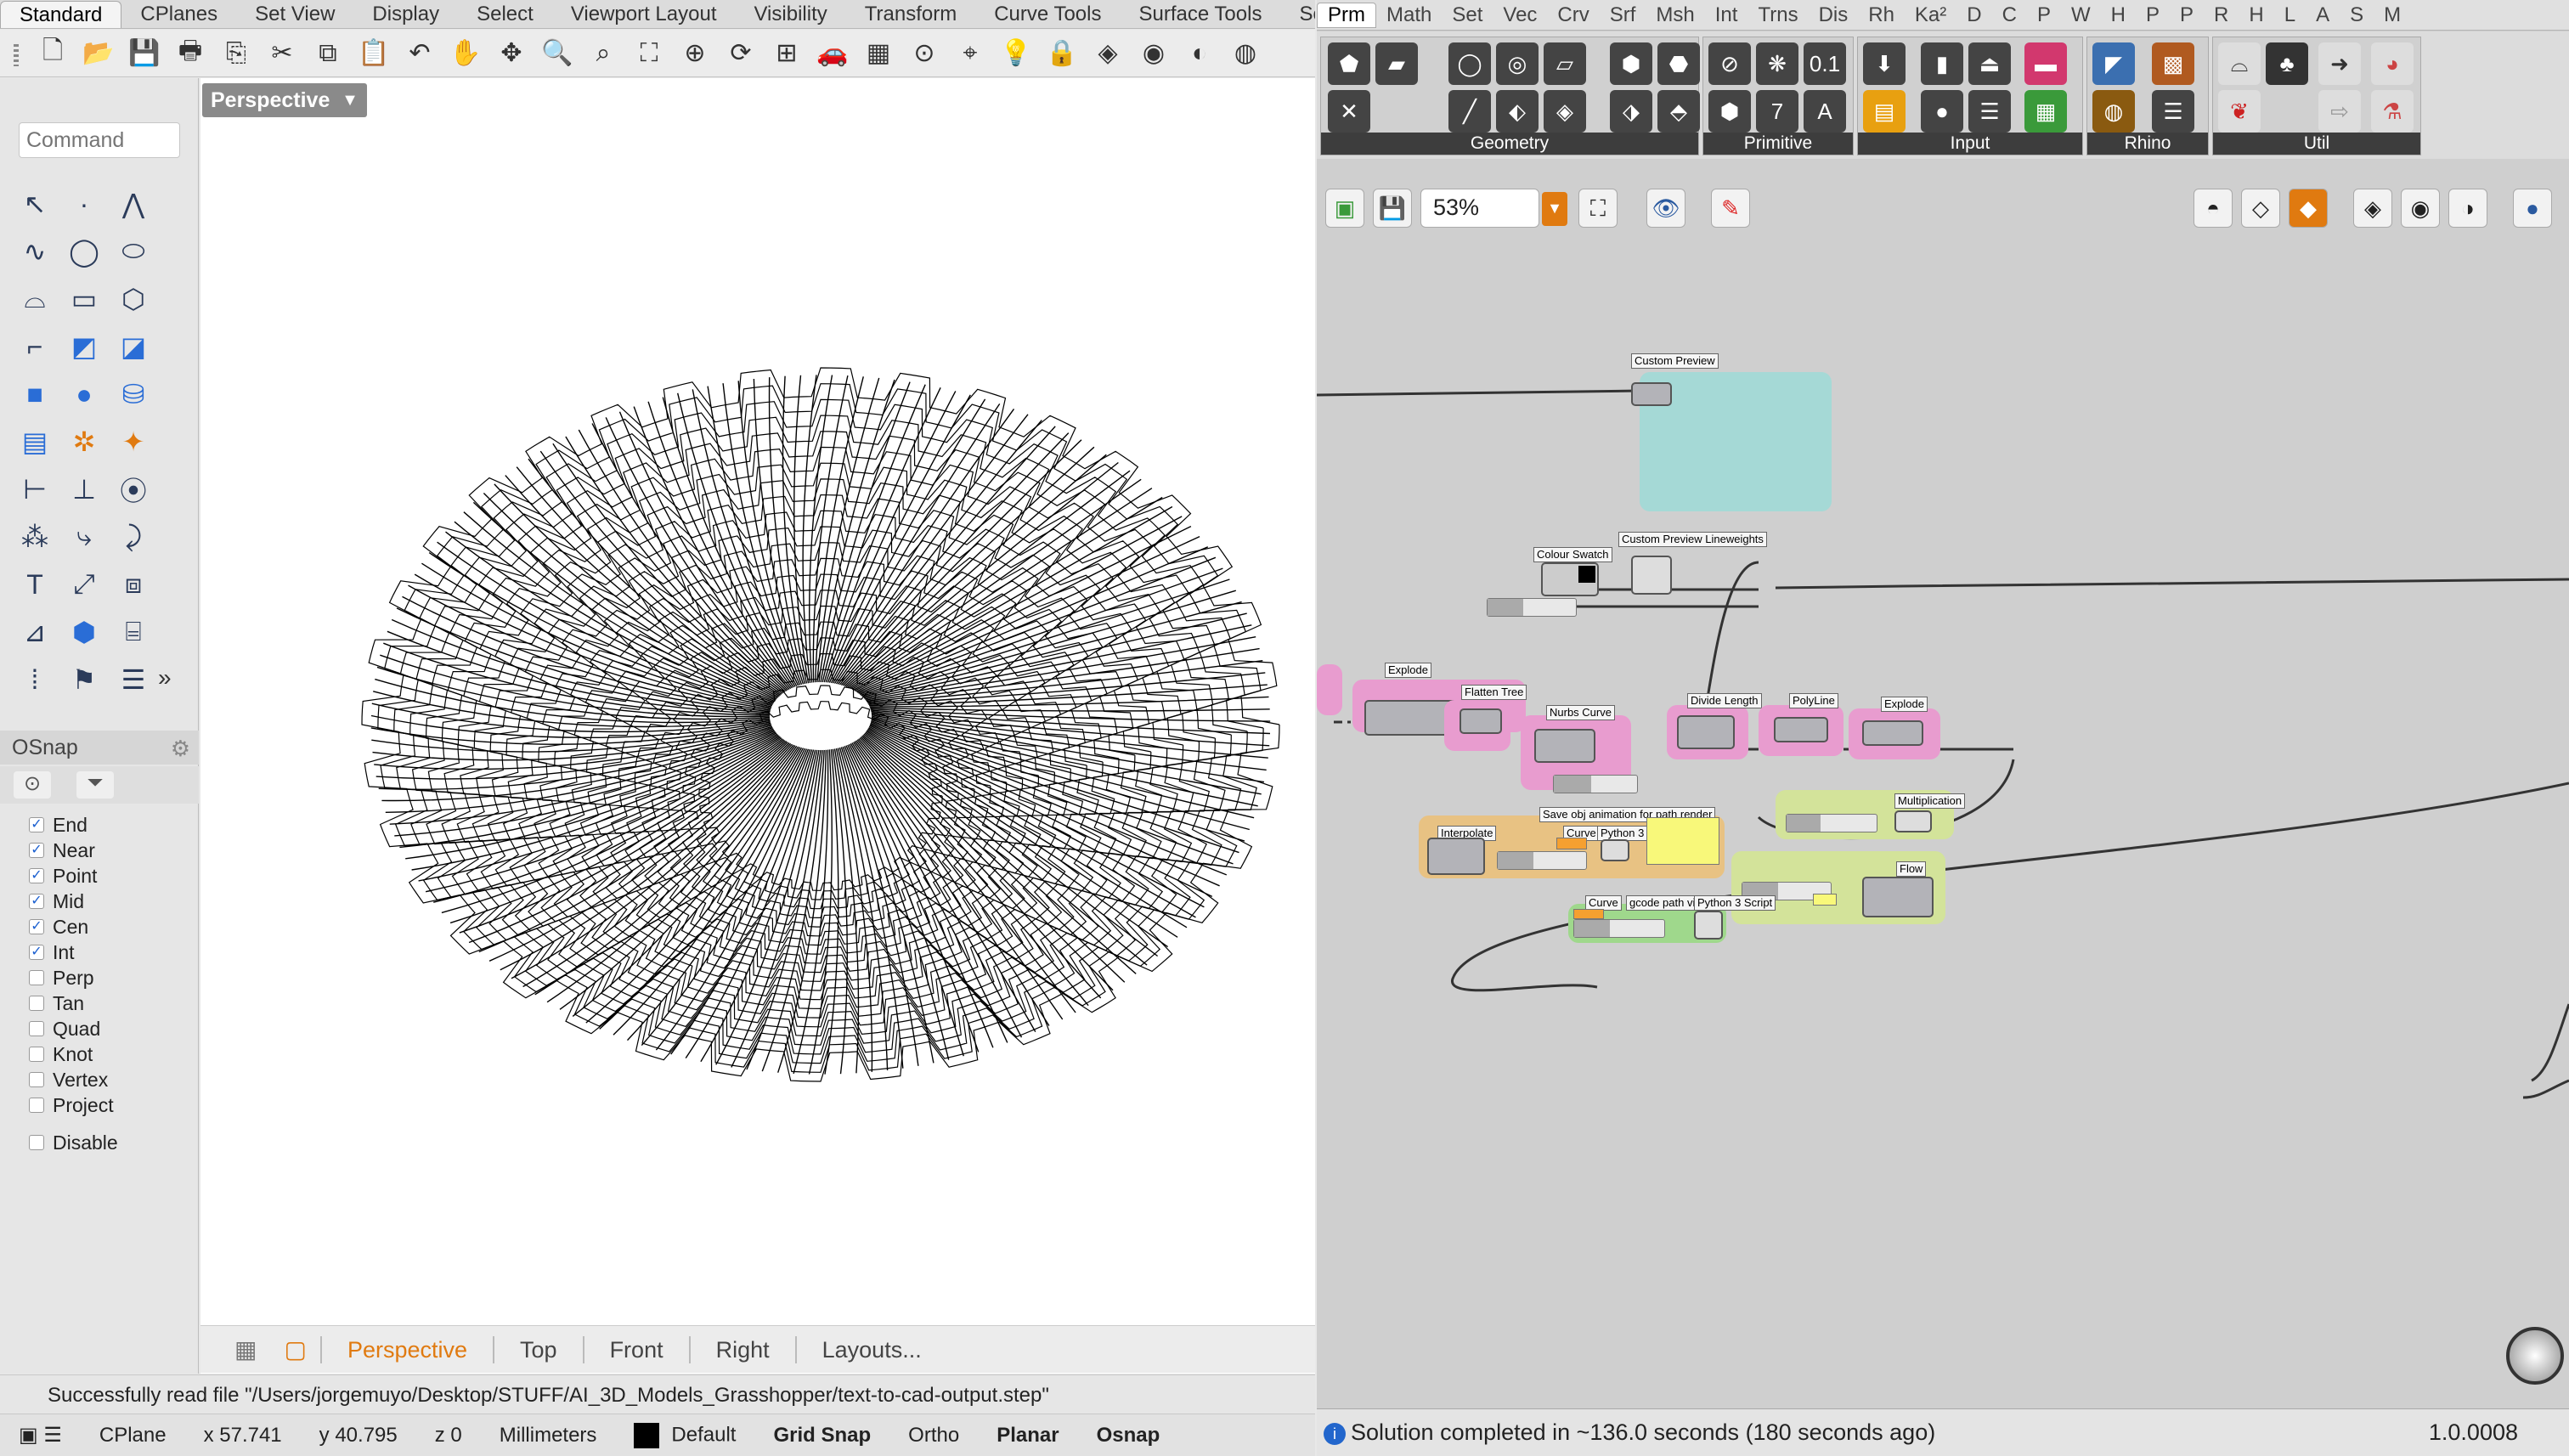 Image resolution: width=2569 pixels, height=1456 pixels. I want to click on rhino-tab-cplanes: CPlanes, so click(179, 14).